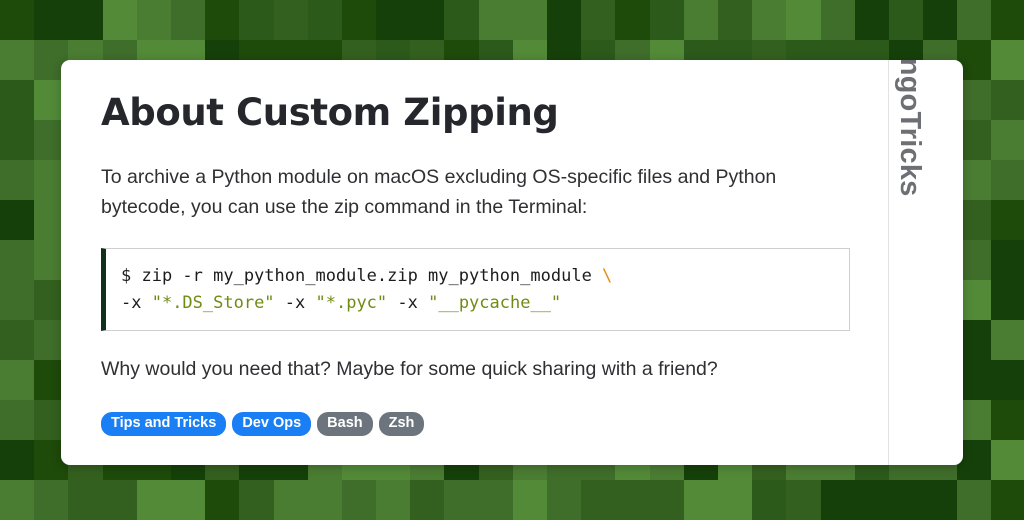 The width and height of the screenshot is (1024, 520). What do you see at coordinates (272, 424) in the screenshot?
I see `tag-dev-ops: Dev Ops` at bounding box center [272, 424].